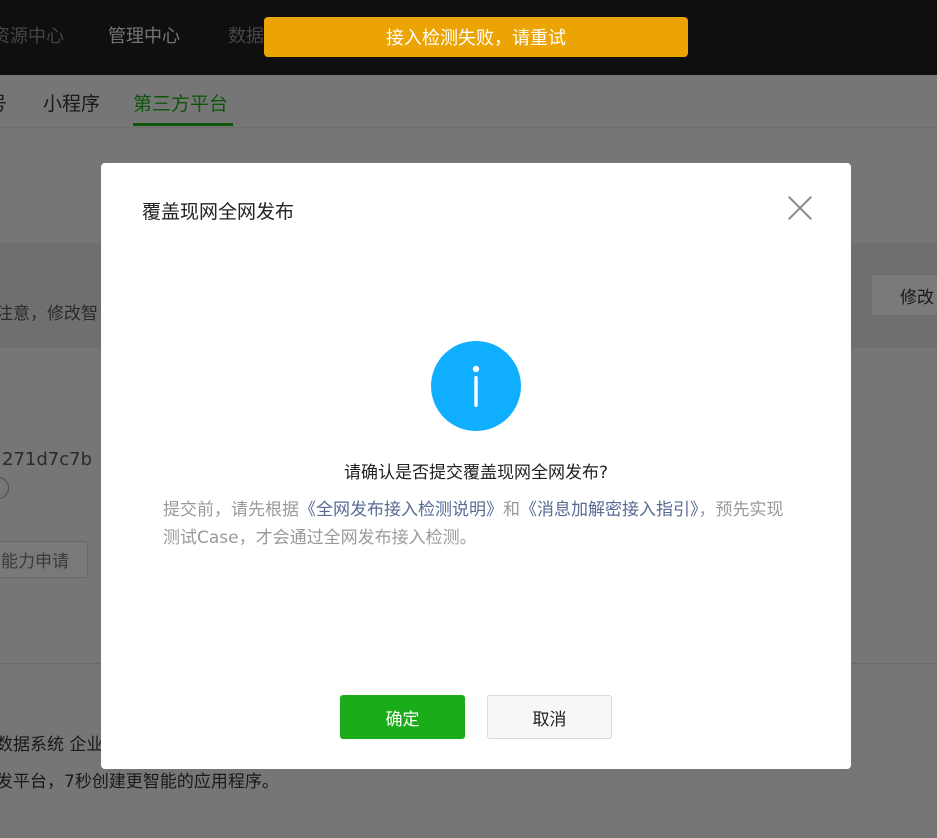 The height and width of the screenshot is (838, 937). I want to click on confirm-button: 确定, so click(402, 717).